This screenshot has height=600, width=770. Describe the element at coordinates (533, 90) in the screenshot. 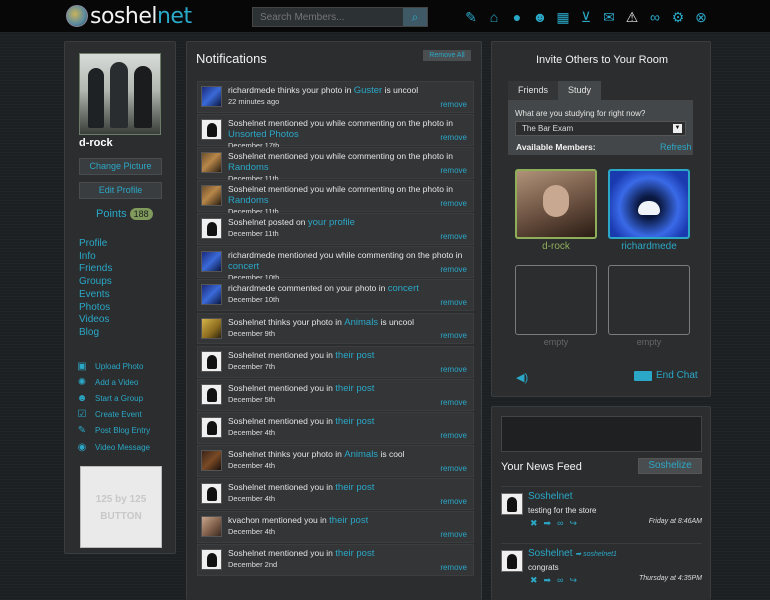

I see `tab-friends: Friends` at that location.